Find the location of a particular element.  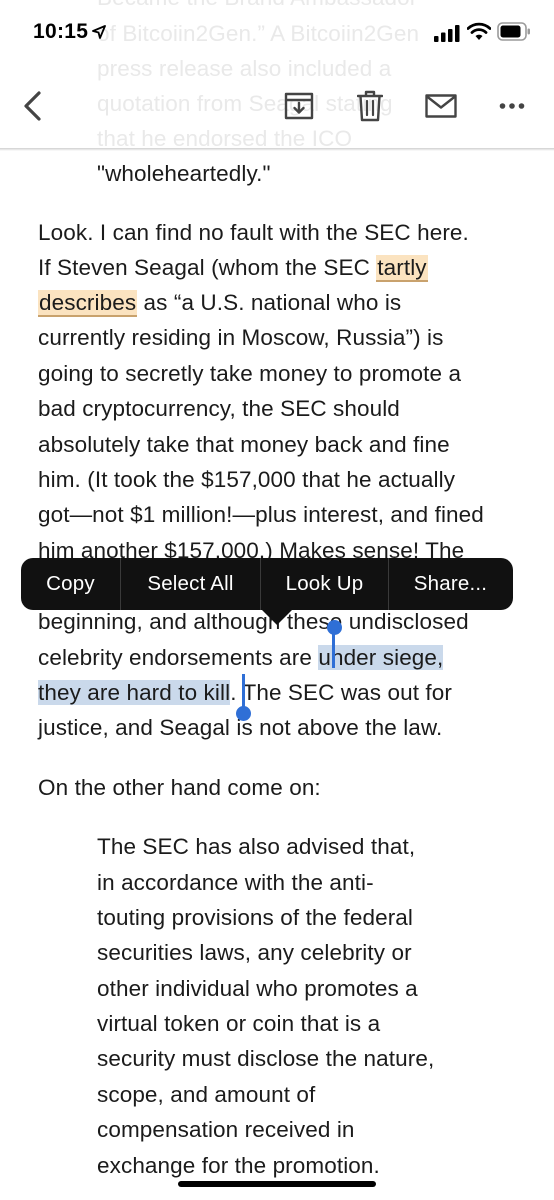

more-icon is located at coordinates (512, 106).